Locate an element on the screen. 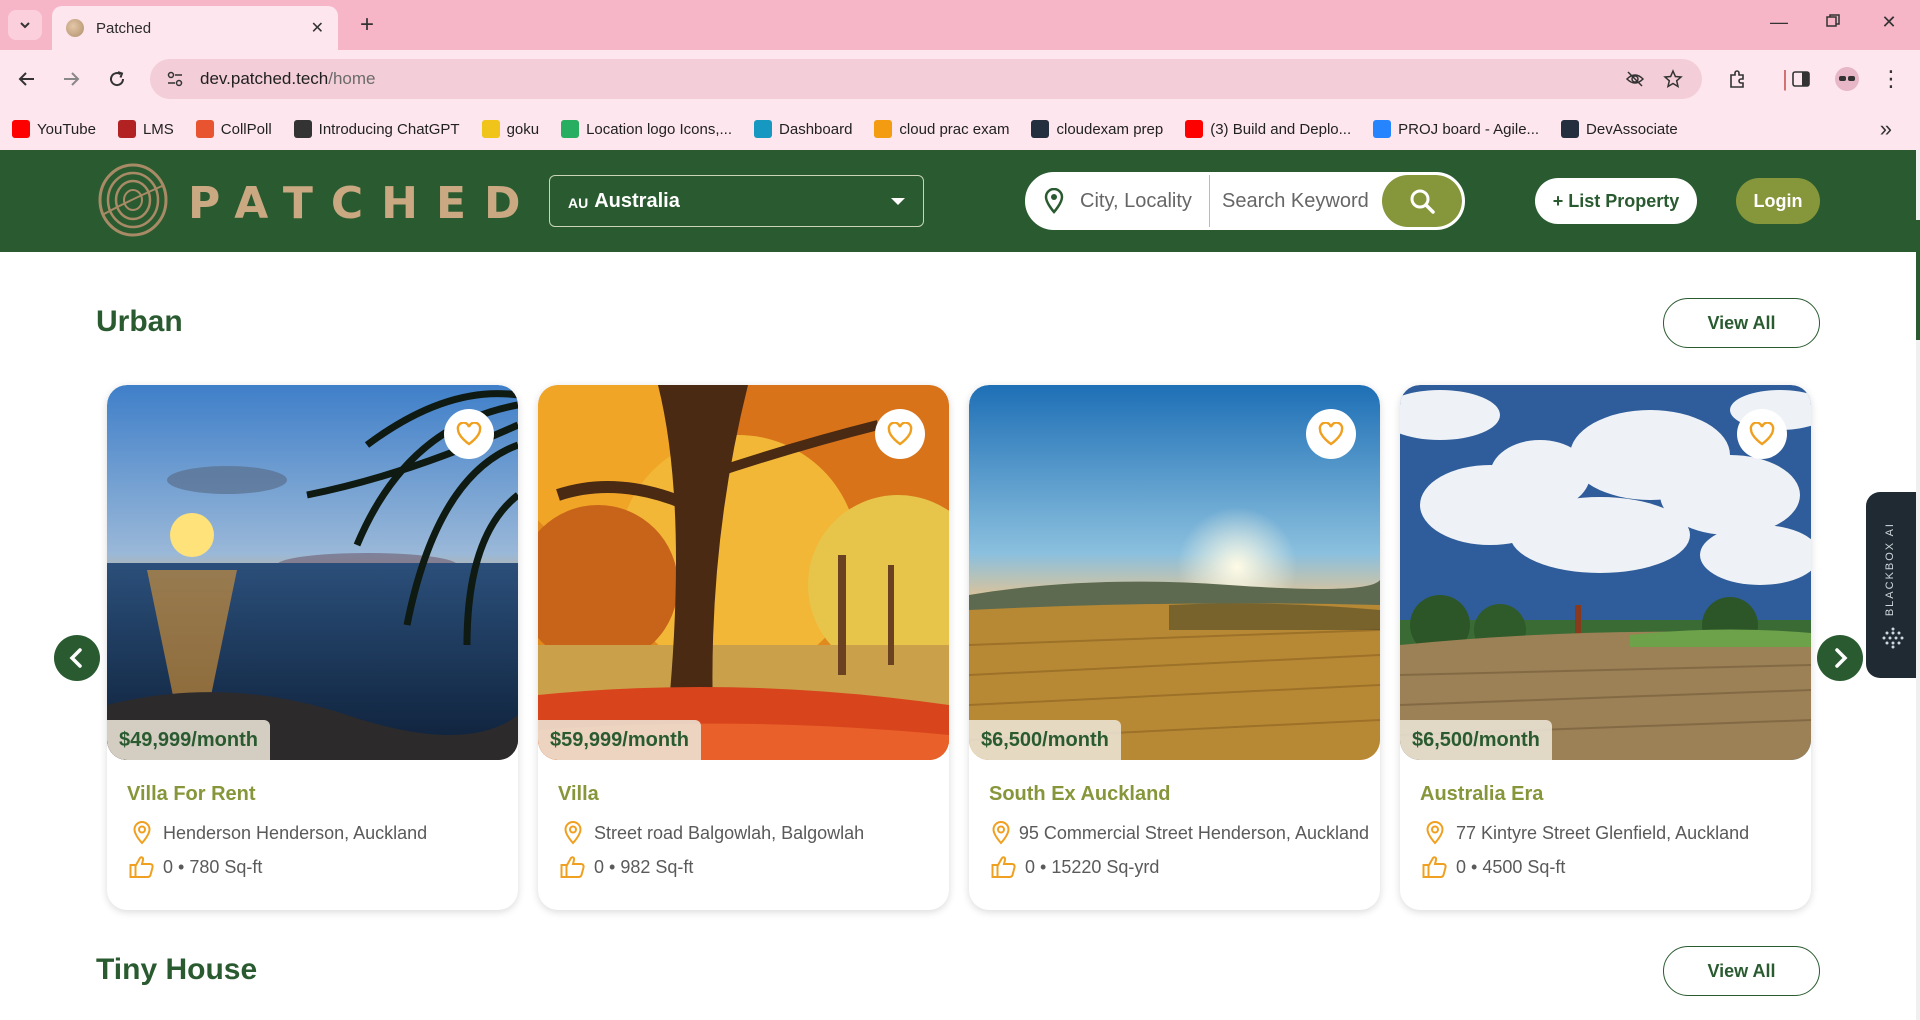  property-address-text: Street road Balgowlah, Balgowlah is located at coordinates (729, 832).